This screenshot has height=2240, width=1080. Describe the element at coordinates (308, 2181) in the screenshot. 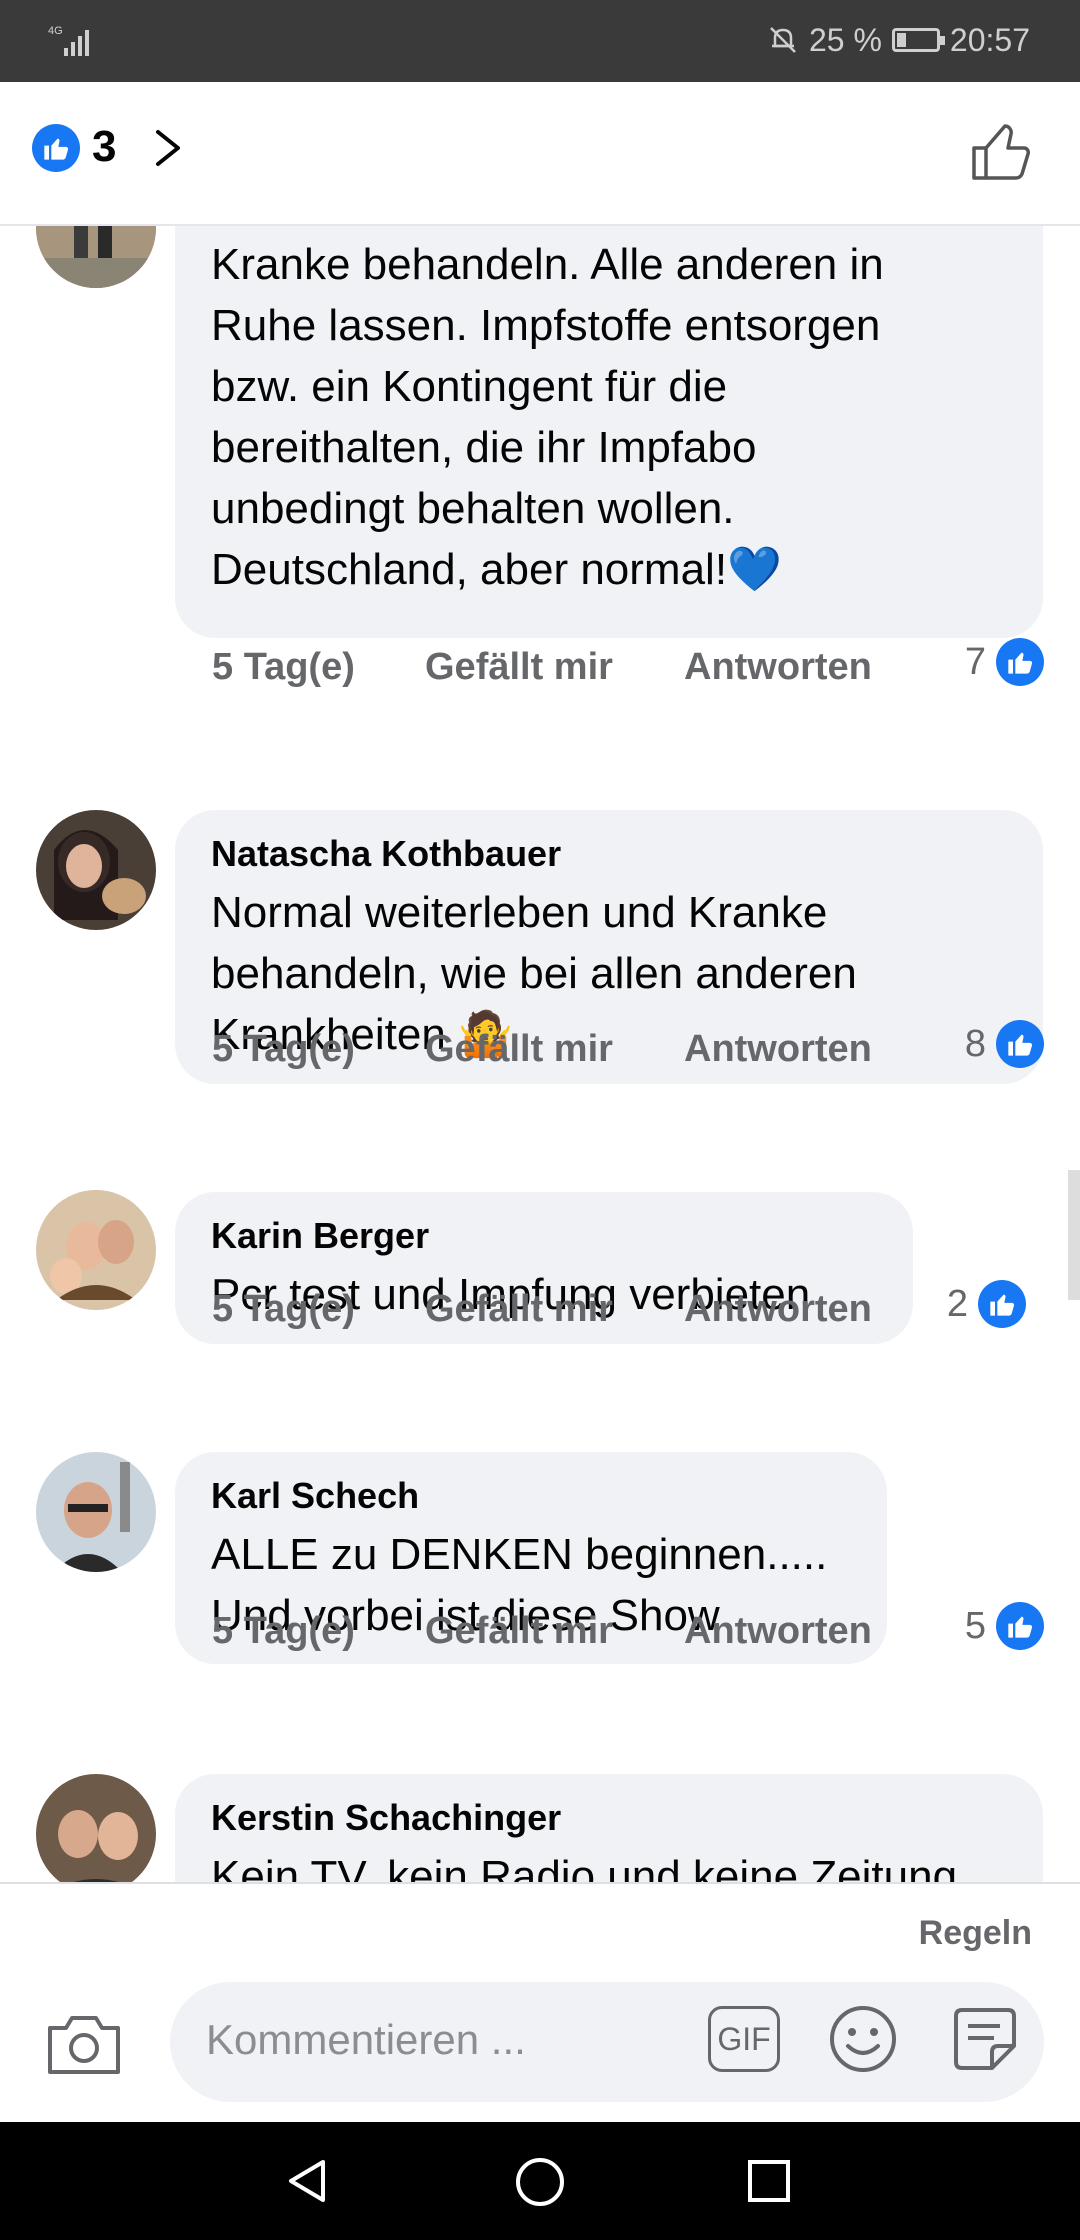

I see `back-triangle-icon` at that location.